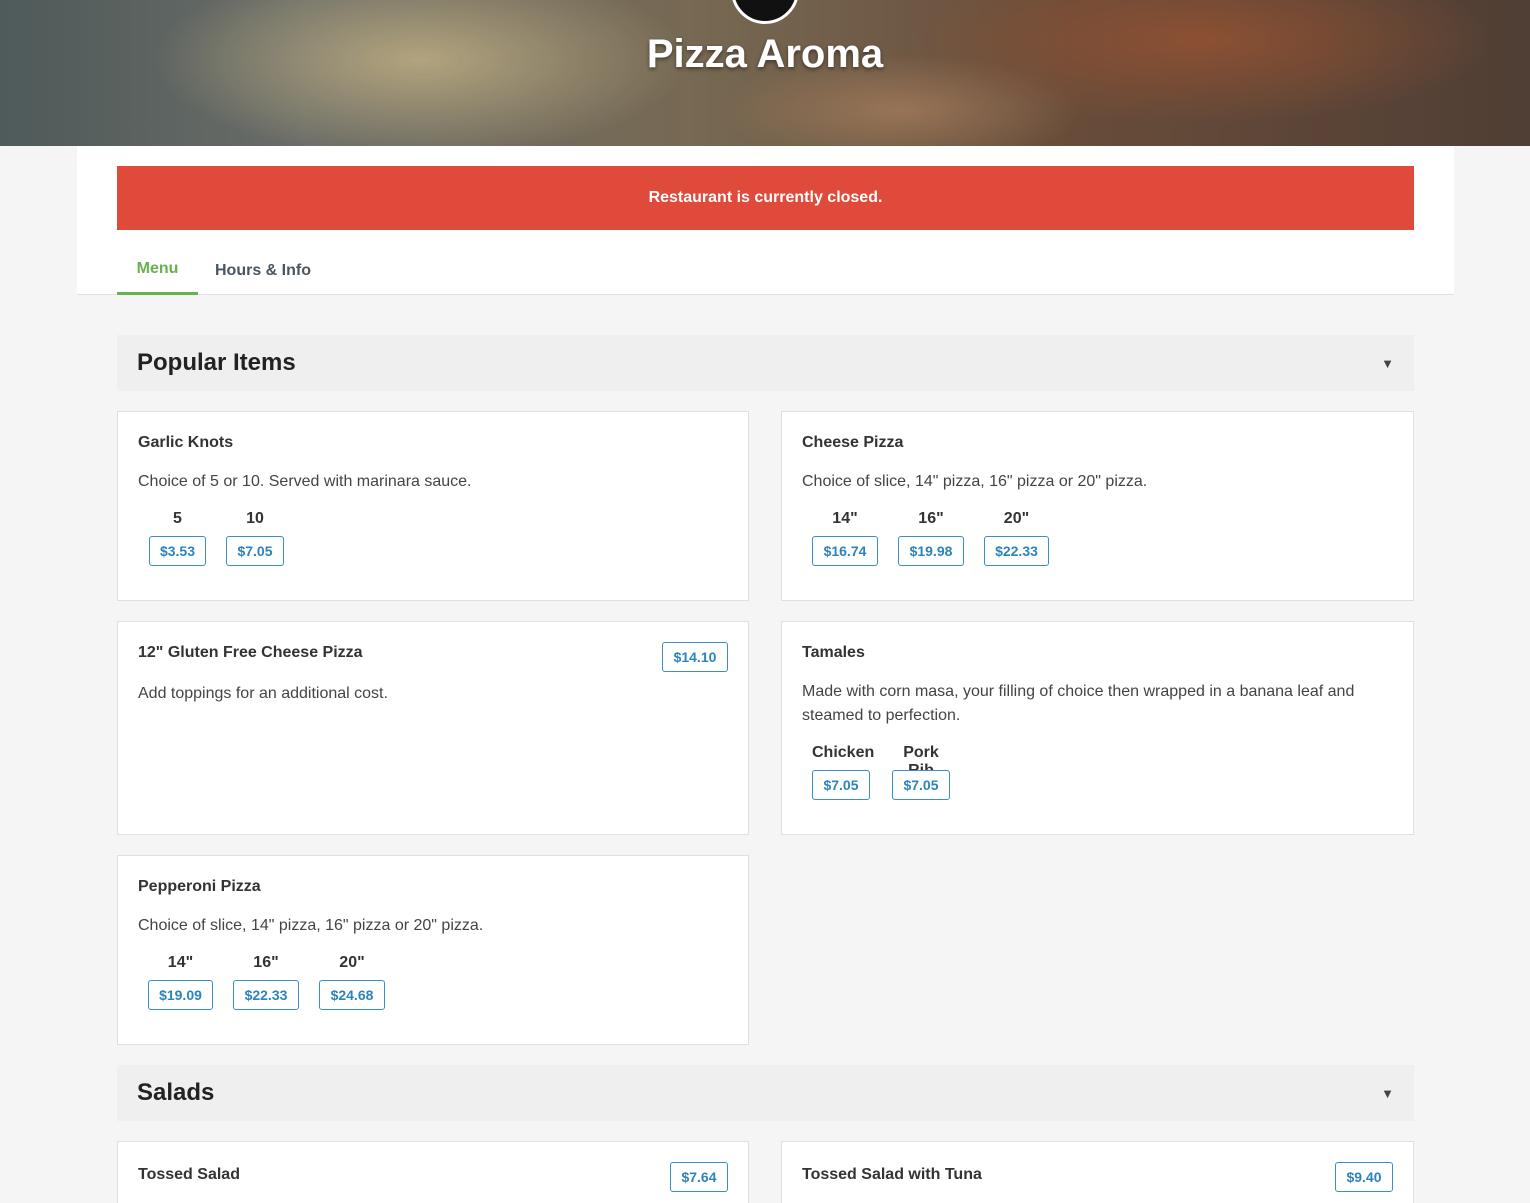 The image size is (1530, 1203). I want to click on menu-item-card: Tossed Salad with Tuna $9.40, so click(1097, 1172).